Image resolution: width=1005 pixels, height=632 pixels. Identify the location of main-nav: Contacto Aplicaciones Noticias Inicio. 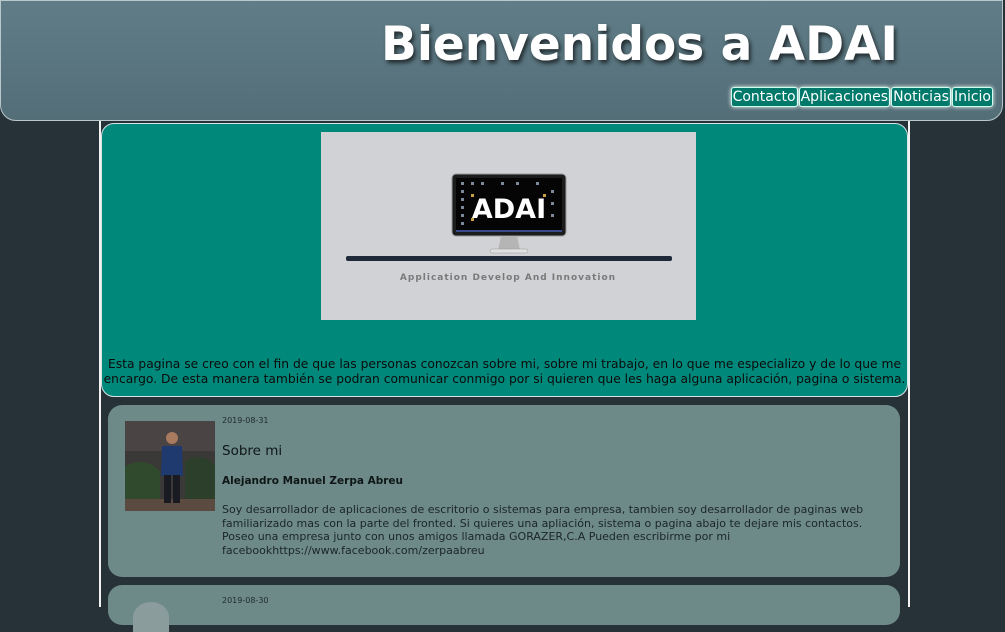
(861, 97).